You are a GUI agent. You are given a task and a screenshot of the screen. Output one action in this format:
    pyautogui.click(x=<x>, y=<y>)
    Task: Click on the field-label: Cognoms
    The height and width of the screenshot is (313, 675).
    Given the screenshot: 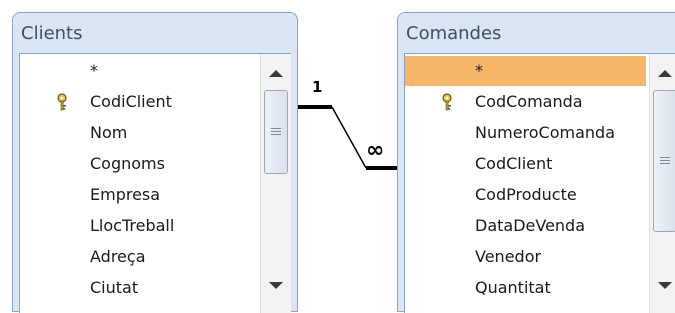 What is the action you would take?
    pyautogui.click(x=127, y=163)
    